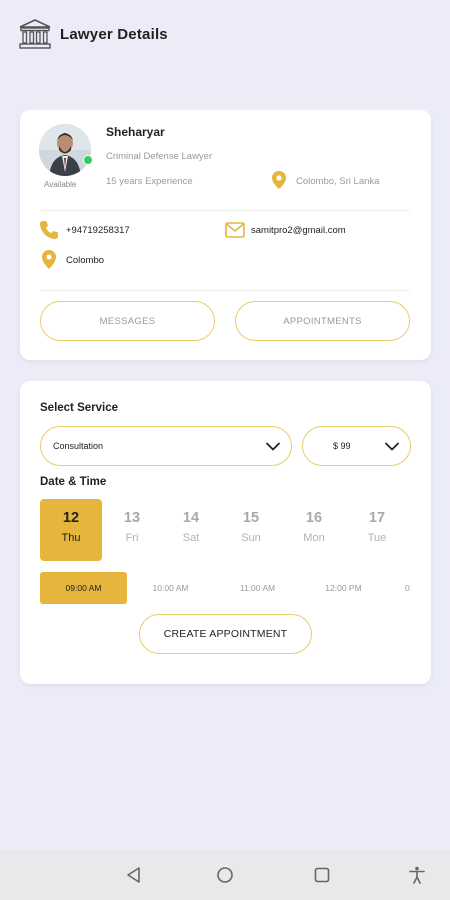 The height and width of the screenshot is (900, 450). What do you see at coordinates (78, 446) in the screenshot?
I see `service-selected-value: Consultation` at bounding box center [78, 446].